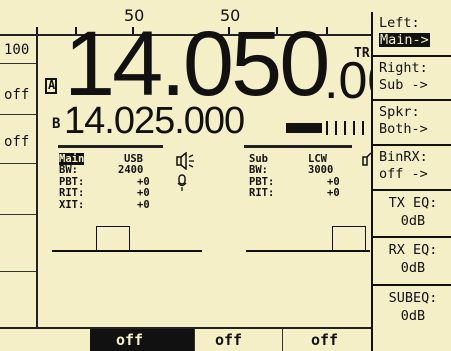  I want to click on sub-rx-bw-value: 3000, so click(321, 170).